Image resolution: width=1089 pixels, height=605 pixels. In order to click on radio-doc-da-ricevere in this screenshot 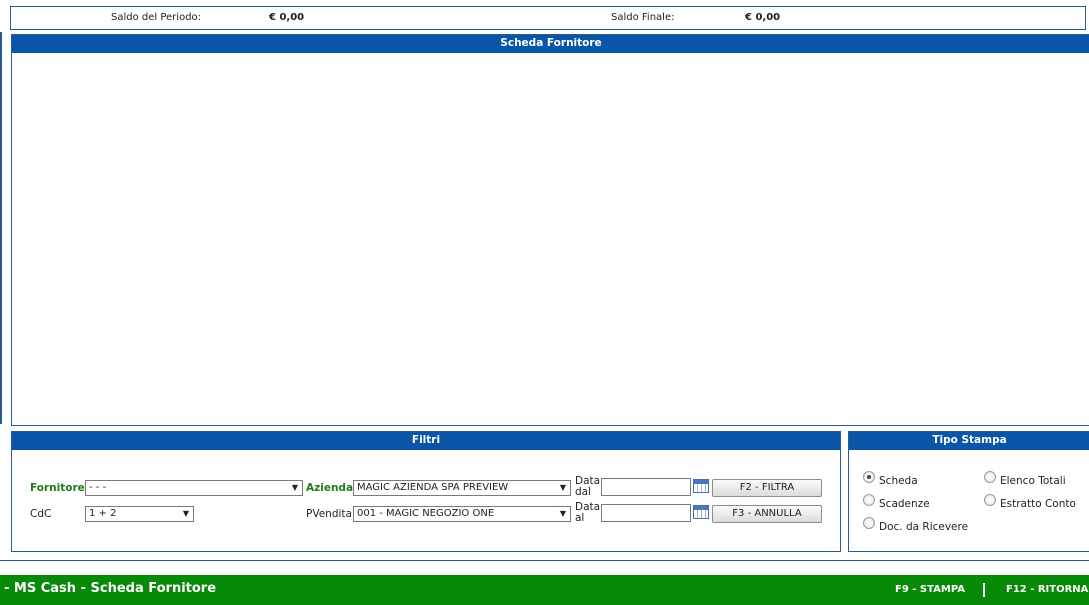, I will do `click(869, 523)`.